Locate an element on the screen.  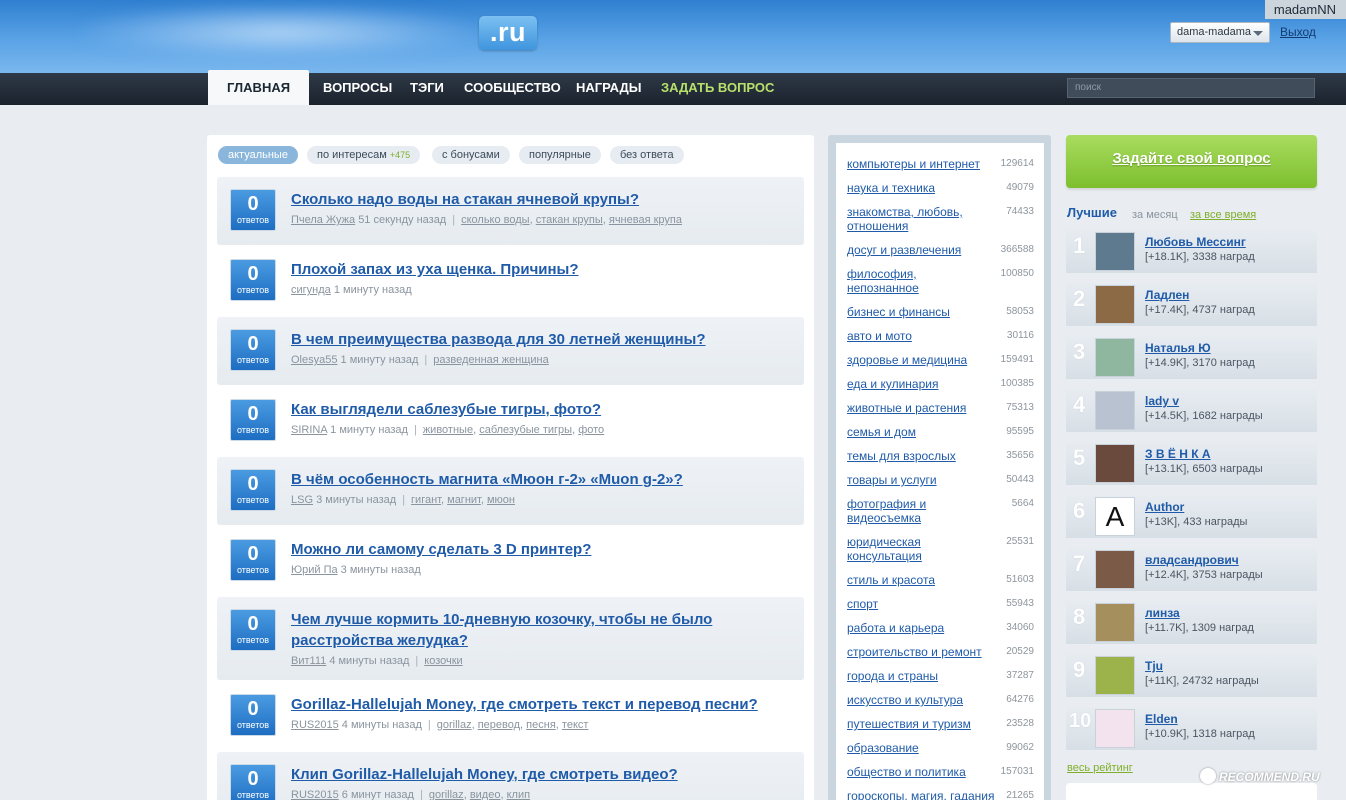
category-name: еда и кулинария is located at coordinates (892, 384).